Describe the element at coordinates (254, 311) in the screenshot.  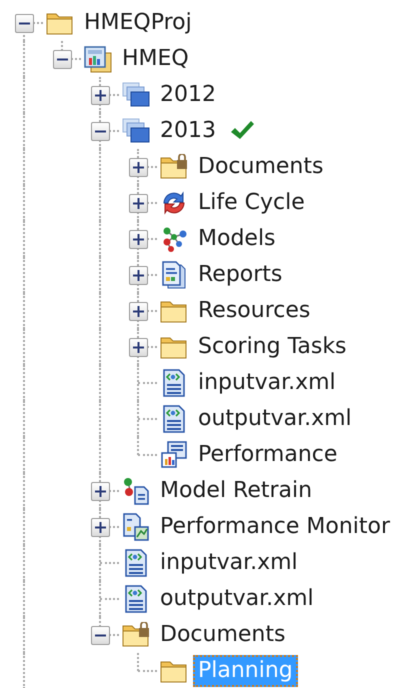
I see `tree-item: Resources` at that location.